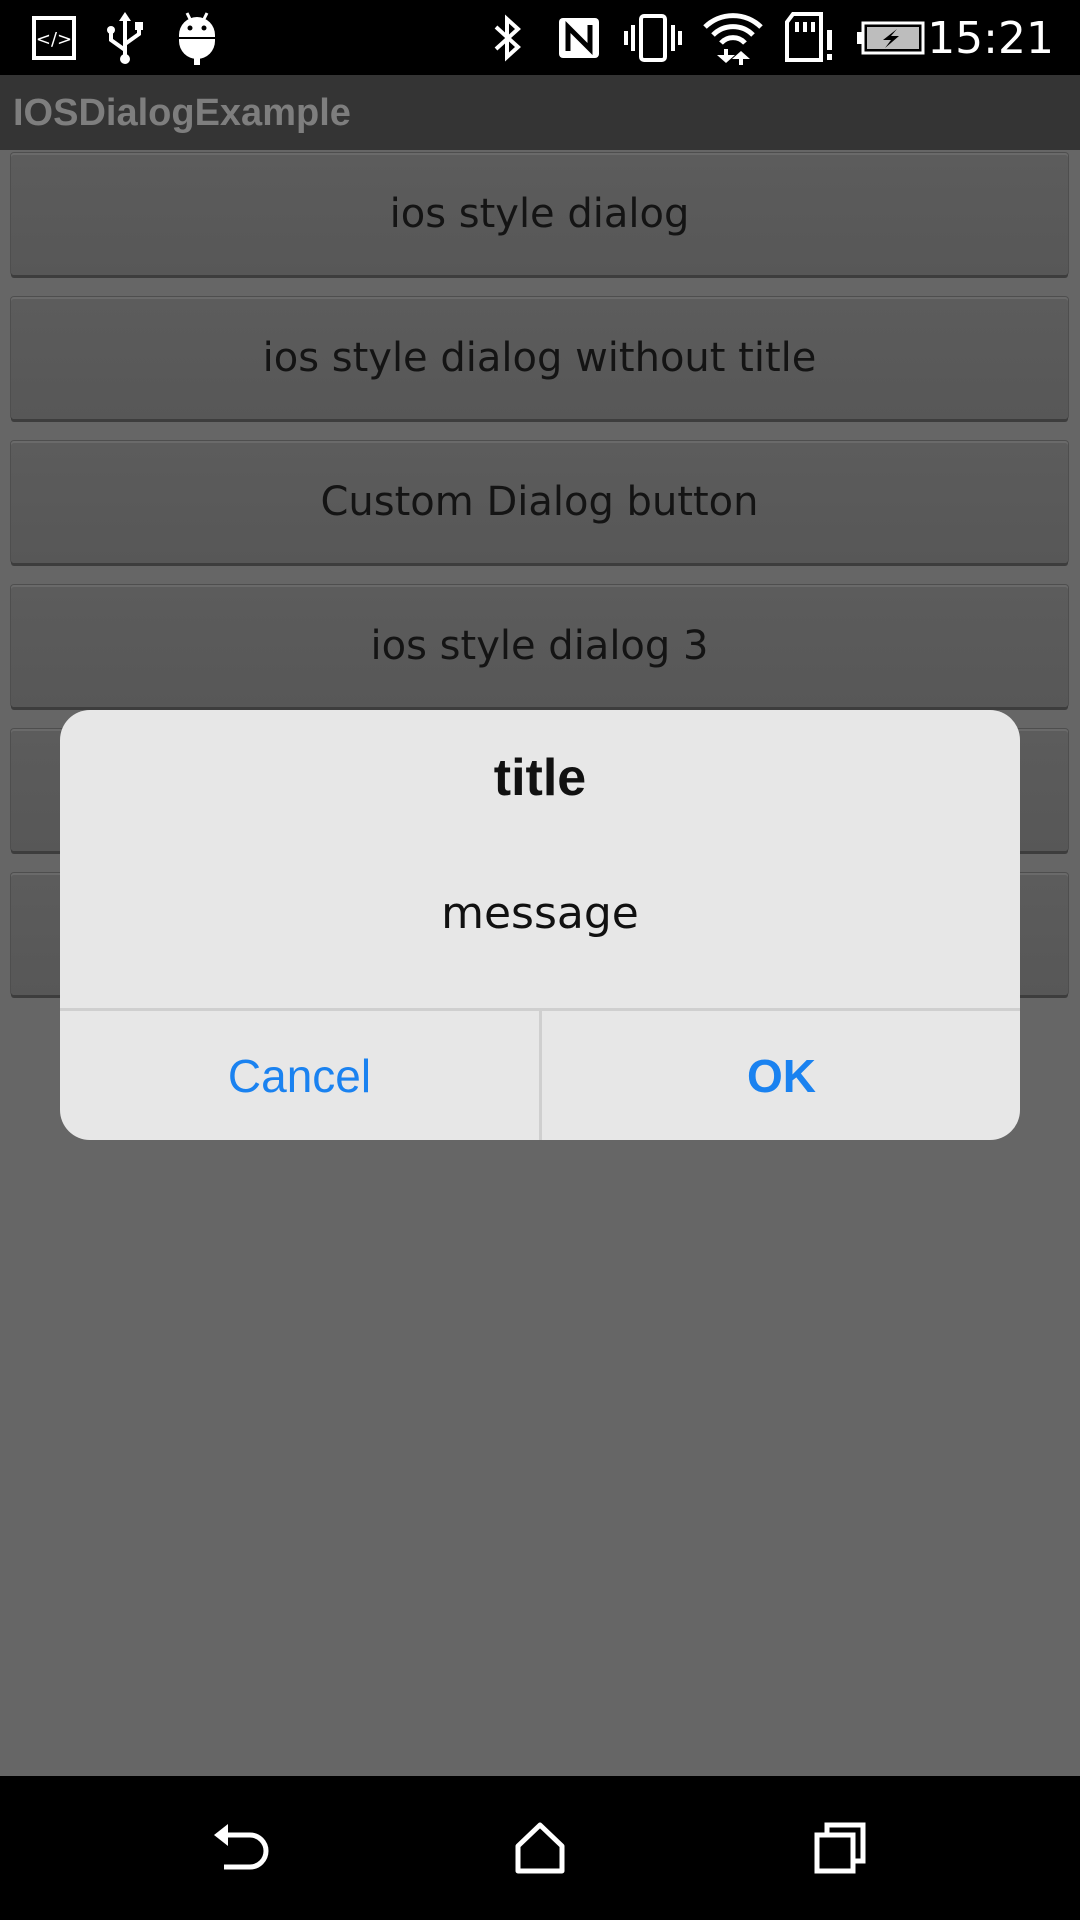 The width and height of the screenshot is (1080, 1920). What do you see at coordinates (540, 913) in the screenshot?
I see `dialog-message: message` at bounding box center [540, 913].